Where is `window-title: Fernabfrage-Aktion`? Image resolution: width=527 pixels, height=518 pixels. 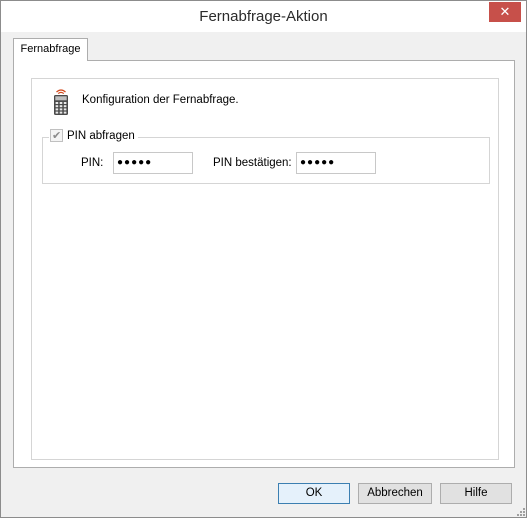
window-title: Fernabfrage-Aktion is located at coordinates (263, 16).